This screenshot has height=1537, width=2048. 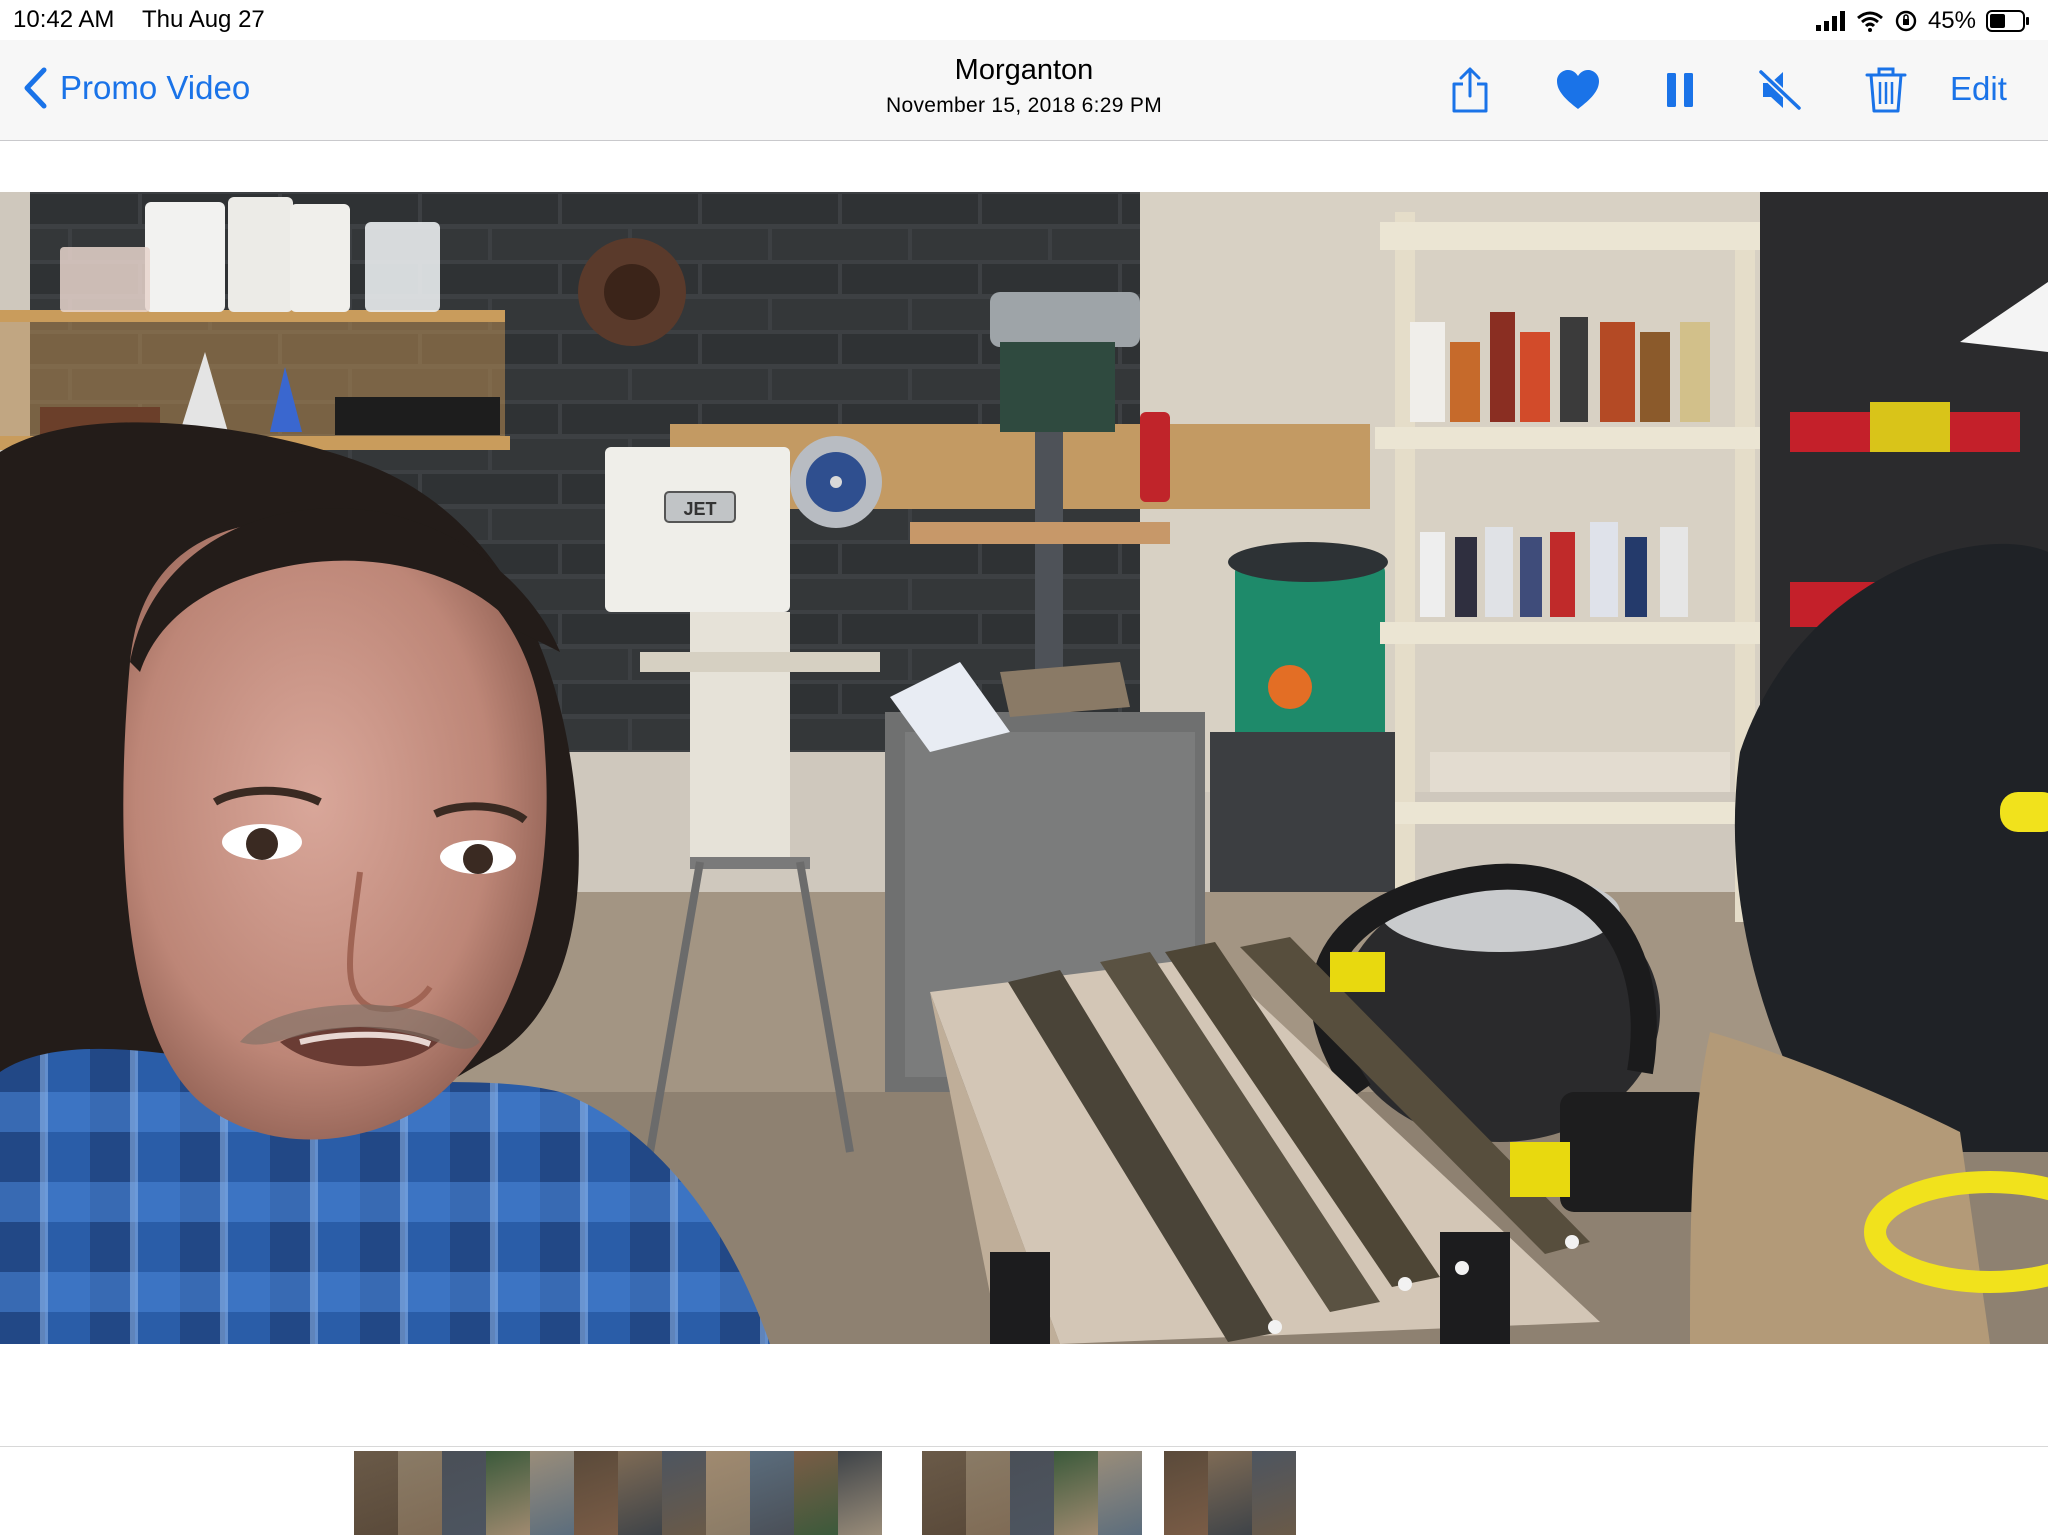 What do you see at coordinates (1024, 70) in the screenshot?
I see `photo-location-title: Morganton` at bounding box center [1024, 70].